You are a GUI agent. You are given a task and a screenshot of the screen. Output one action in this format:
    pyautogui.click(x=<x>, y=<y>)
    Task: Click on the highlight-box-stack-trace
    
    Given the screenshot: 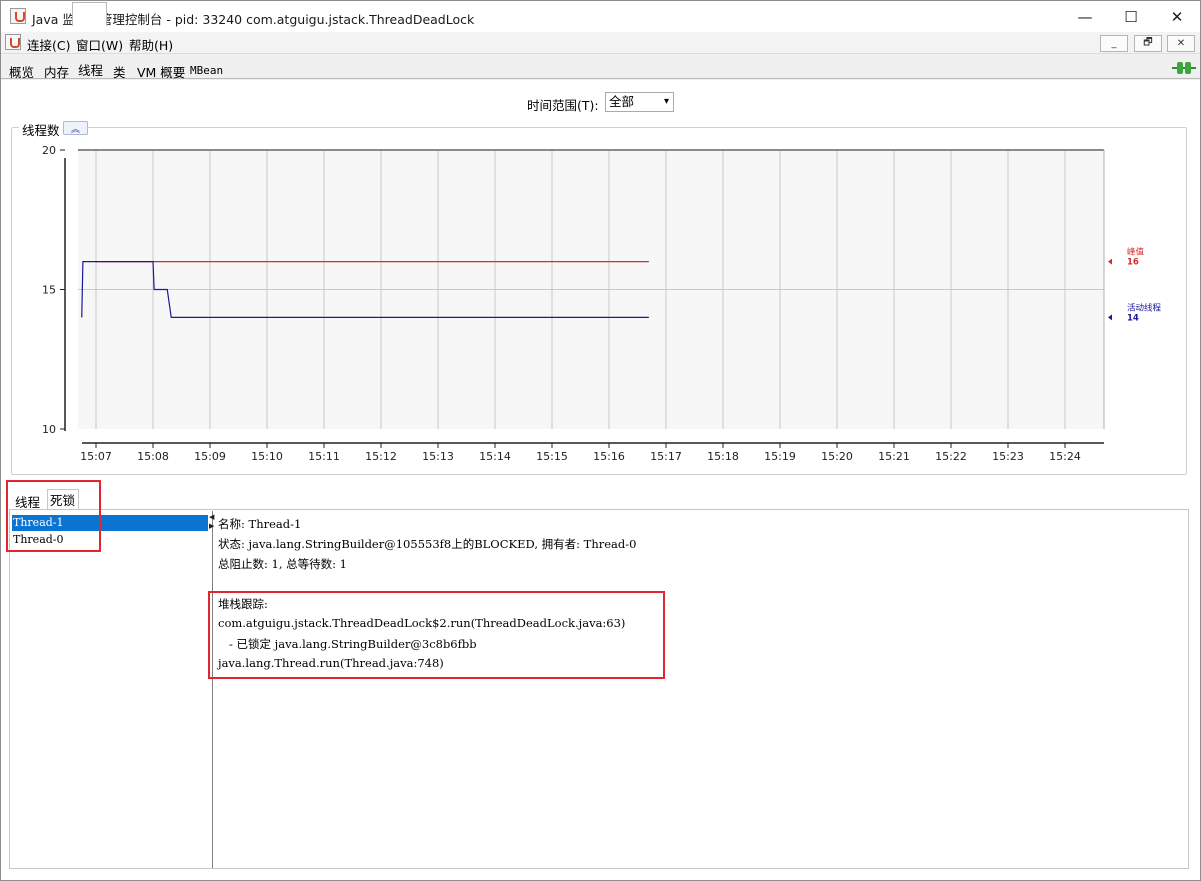 What is the action you would take?
    pyautogui.click(x=436, y=635)
    